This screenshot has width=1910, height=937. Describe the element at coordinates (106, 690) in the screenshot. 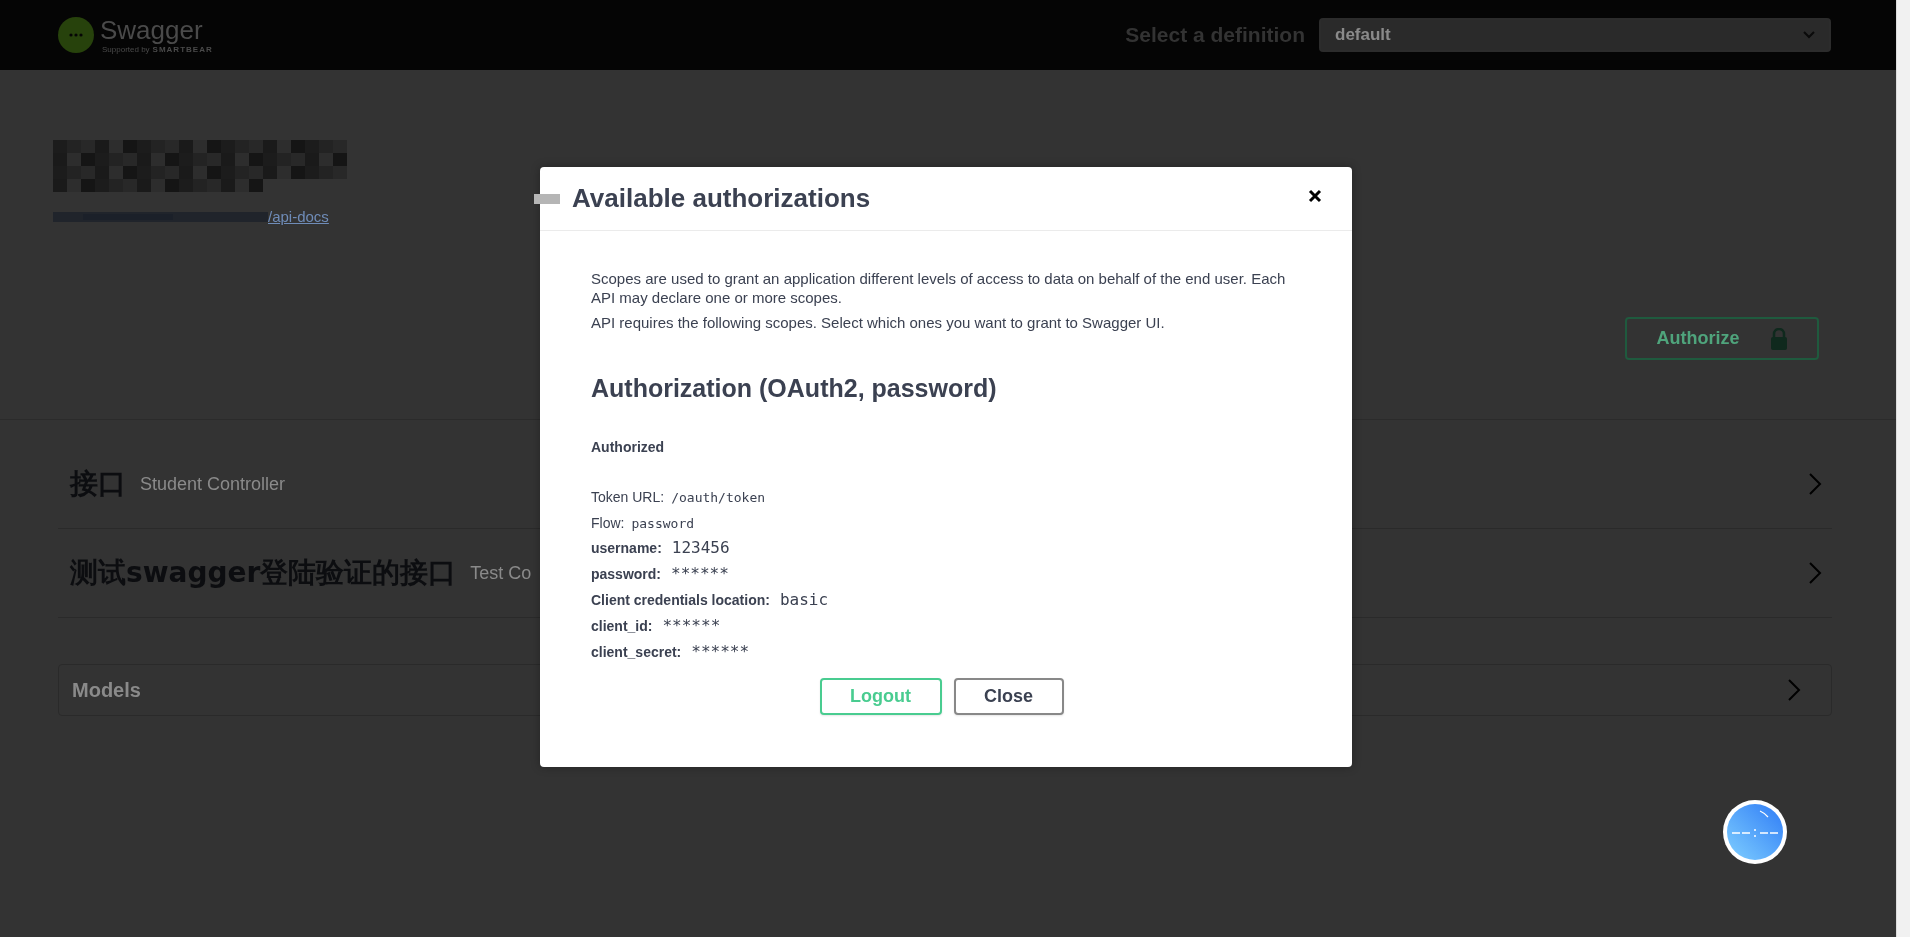

I see `models-title: Models` at that location.